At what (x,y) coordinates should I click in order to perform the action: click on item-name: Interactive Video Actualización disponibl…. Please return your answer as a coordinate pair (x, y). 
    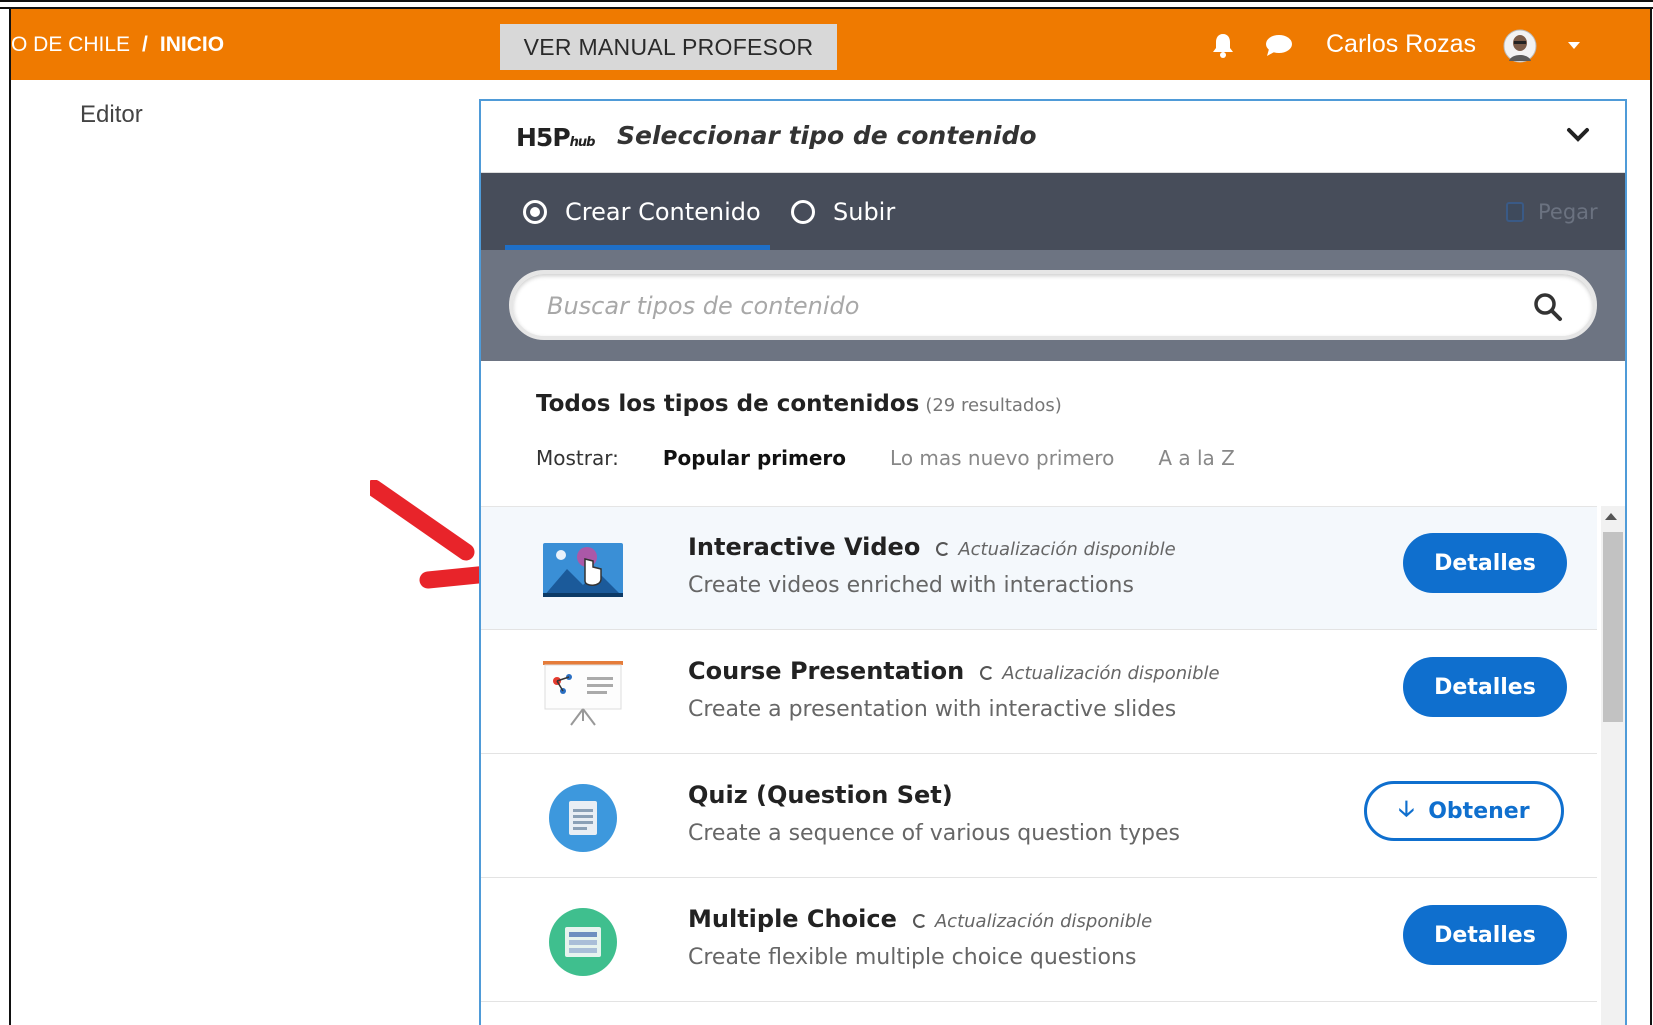
    Looking at the image, I should click on (932, 547).